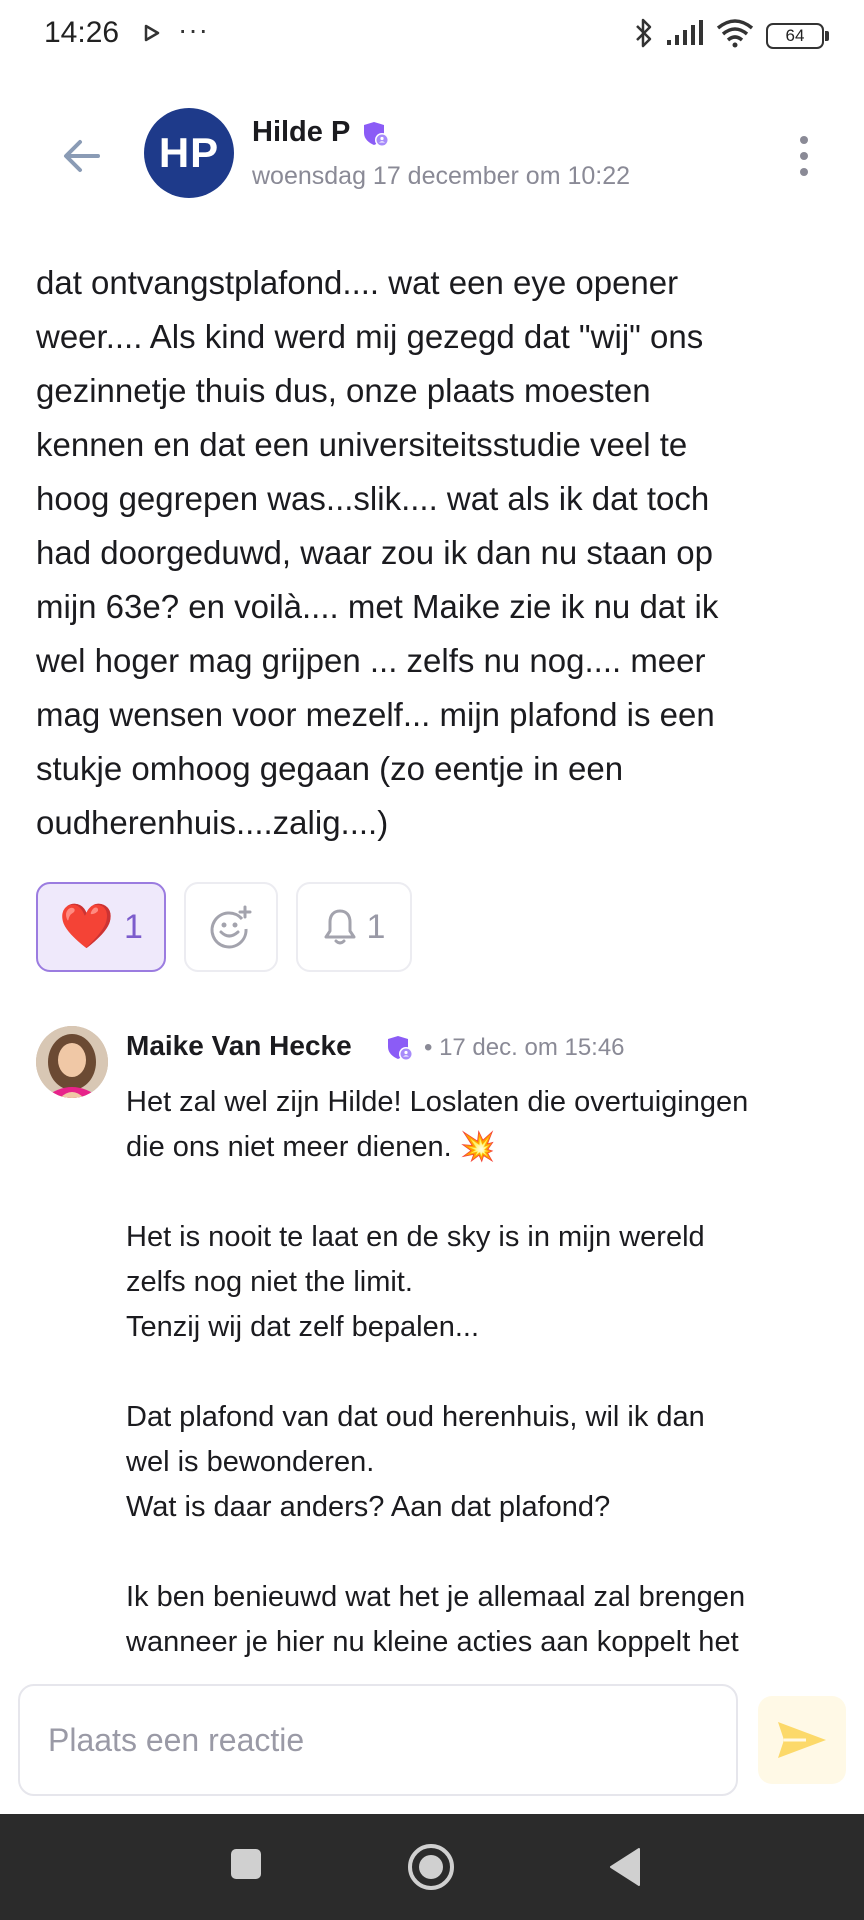 This screenshot has height=1920, width=864. I want to click on home-button, so click(431, 1867).